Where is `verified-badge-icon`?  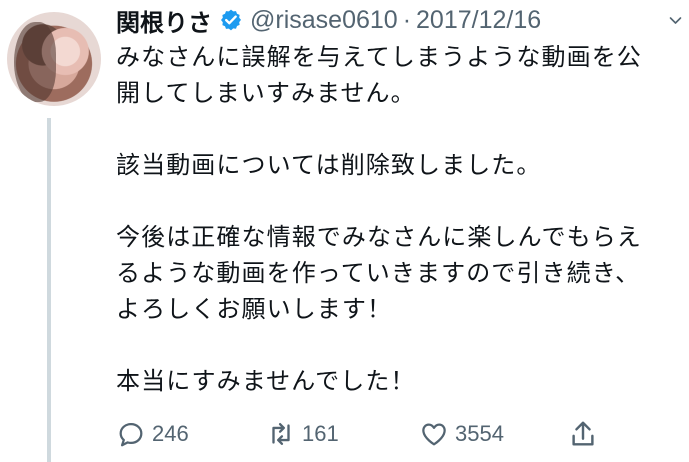
verified-badge-icon is located at coordinates (231, 20).